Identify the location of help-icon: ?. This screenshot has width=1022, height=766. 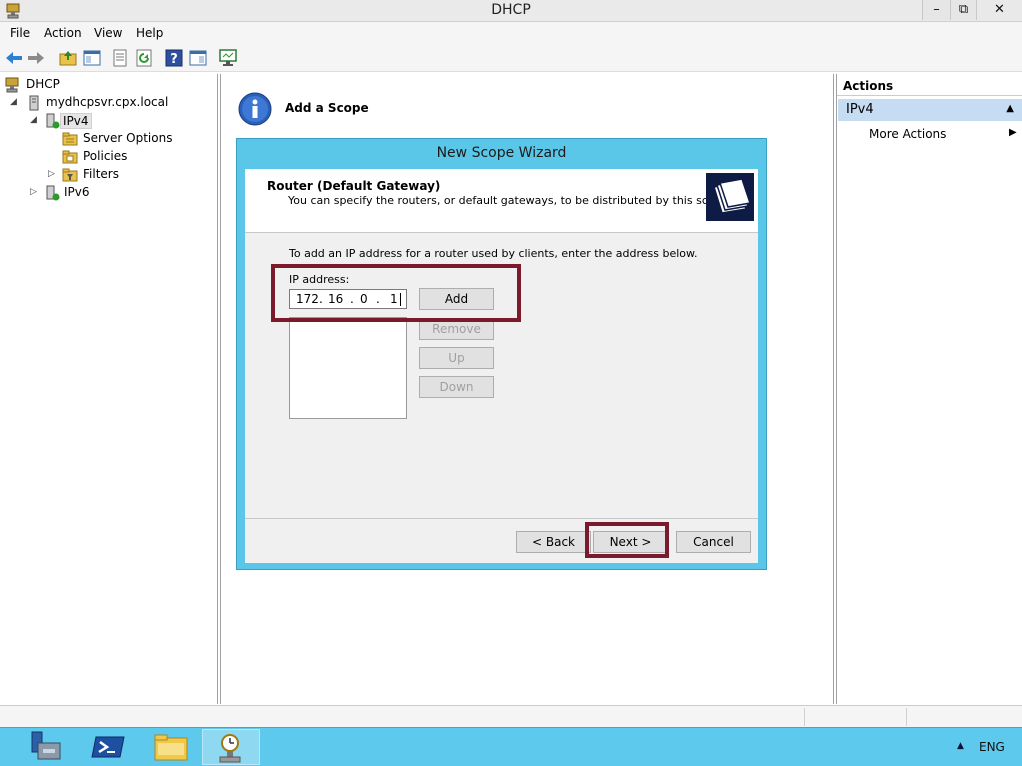
(174, 58).